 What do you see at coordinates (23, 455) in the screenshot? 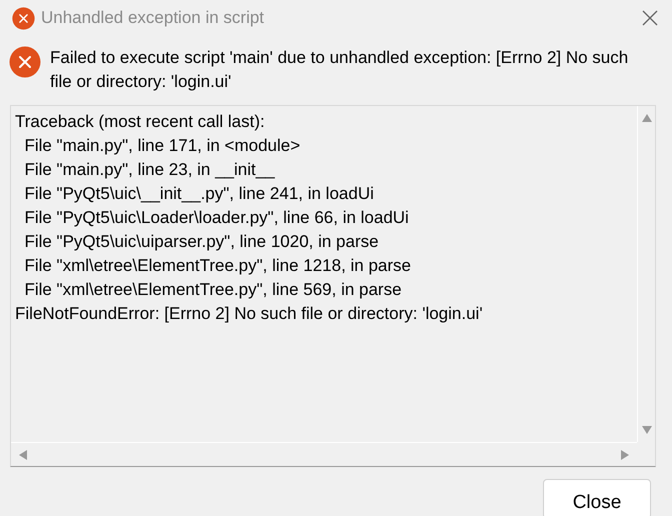
I see `scroll-left-icon` at bounding box center [23, 455].